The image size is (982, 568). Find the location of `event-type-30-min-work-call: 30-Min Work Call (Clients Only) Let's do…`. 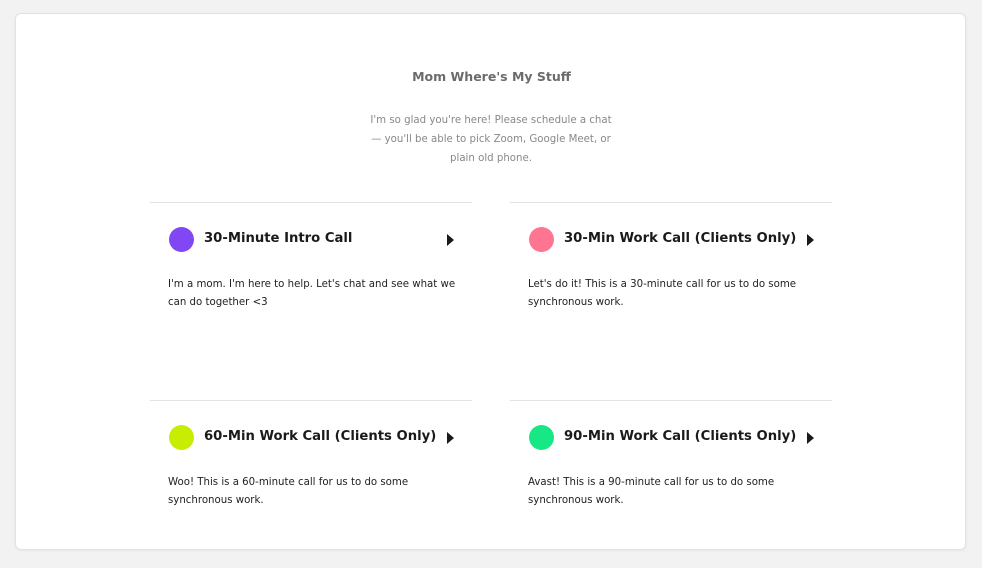

event-type-30-min-work-call: 30-Min Work Call (Clients Only) Let's do… is located at coordinates (671, 277).